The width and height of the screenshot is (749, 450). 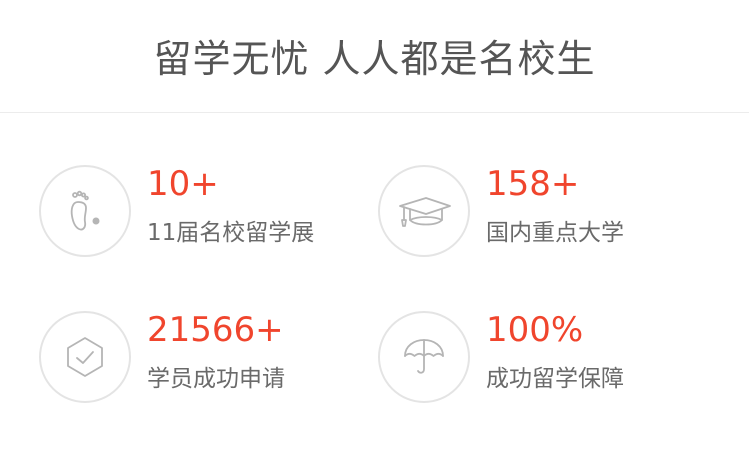 I want to click on footprint-icon, so click(x=85, y=211).